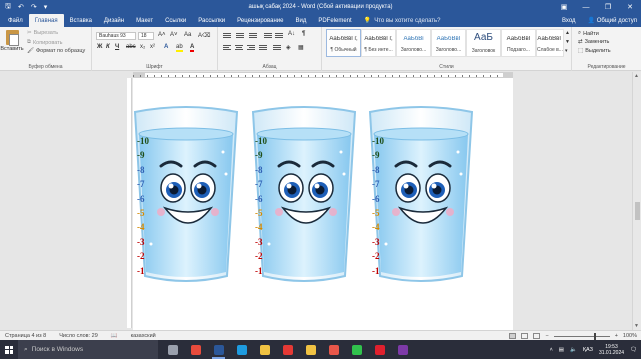 The width and height of the screenshot is (641, 359). Describe the element at coordinates (241, 349) in the screenshot. I see `edge-icon` at that location.